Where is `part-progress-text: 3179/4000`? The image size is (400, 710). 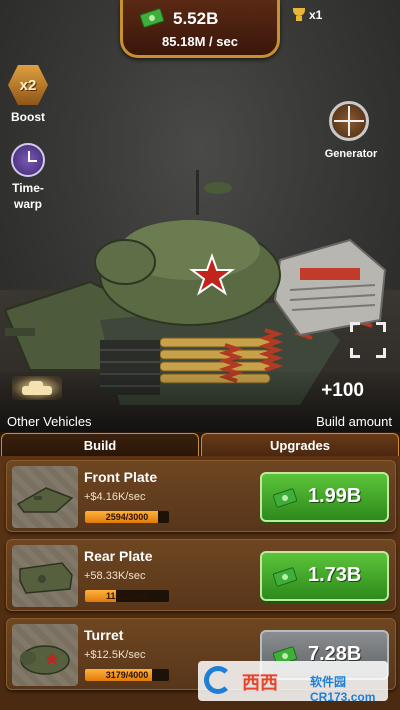
part-progress-text: 3179/4000 is located at coordinates (127, 675).